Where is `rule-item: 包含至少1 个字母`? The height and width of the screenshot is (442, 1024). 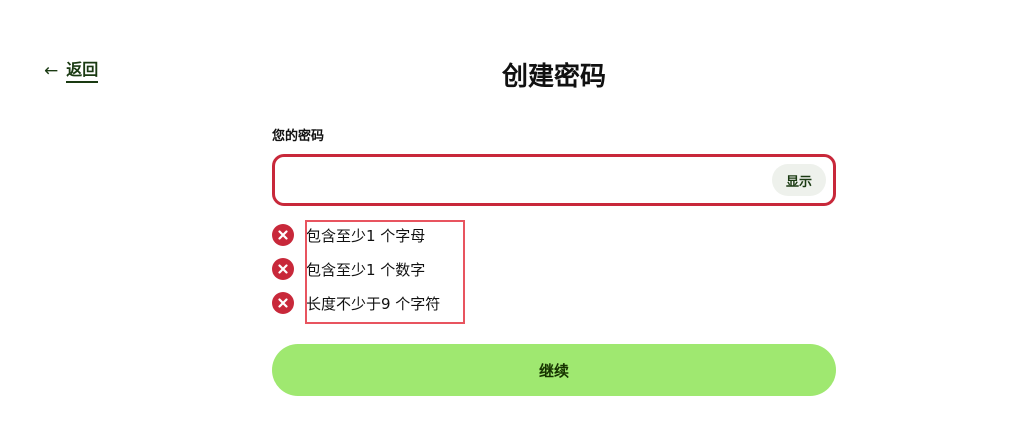
rule-item: 包含至少1 个字母 is located at coordinates (372, 235).